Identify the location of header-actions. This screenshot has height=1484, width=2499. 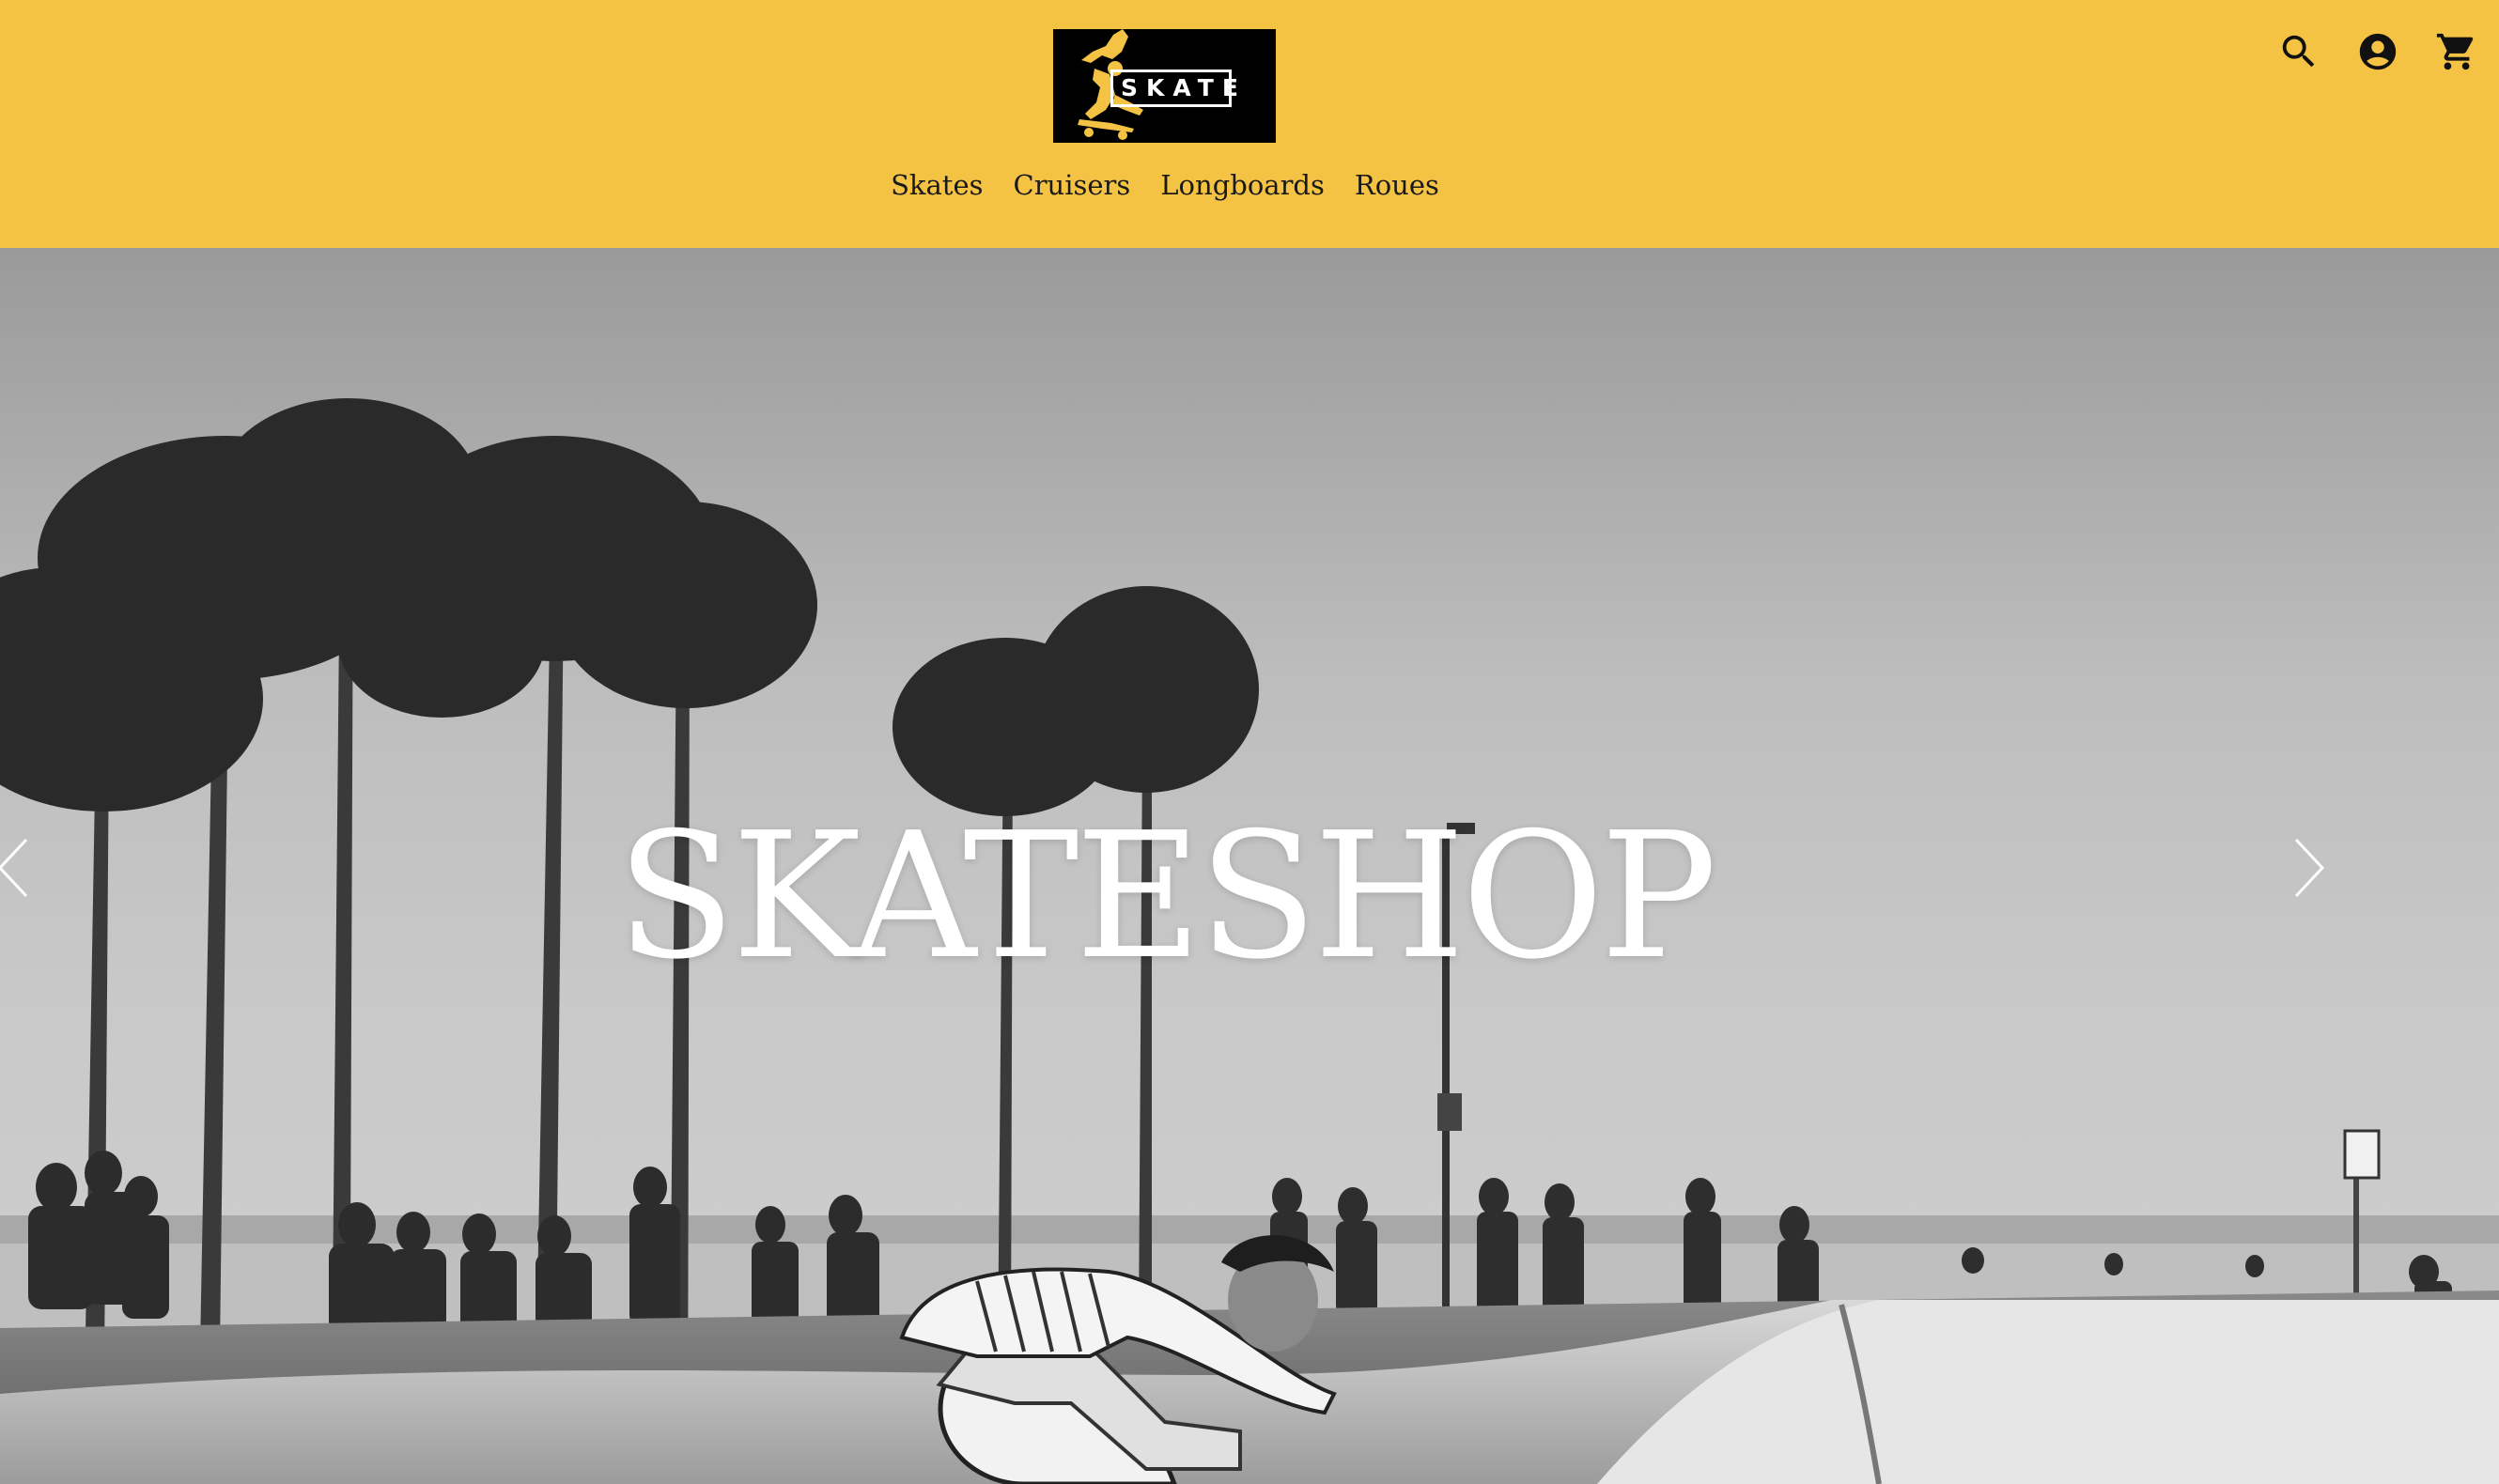
(2378, 52).